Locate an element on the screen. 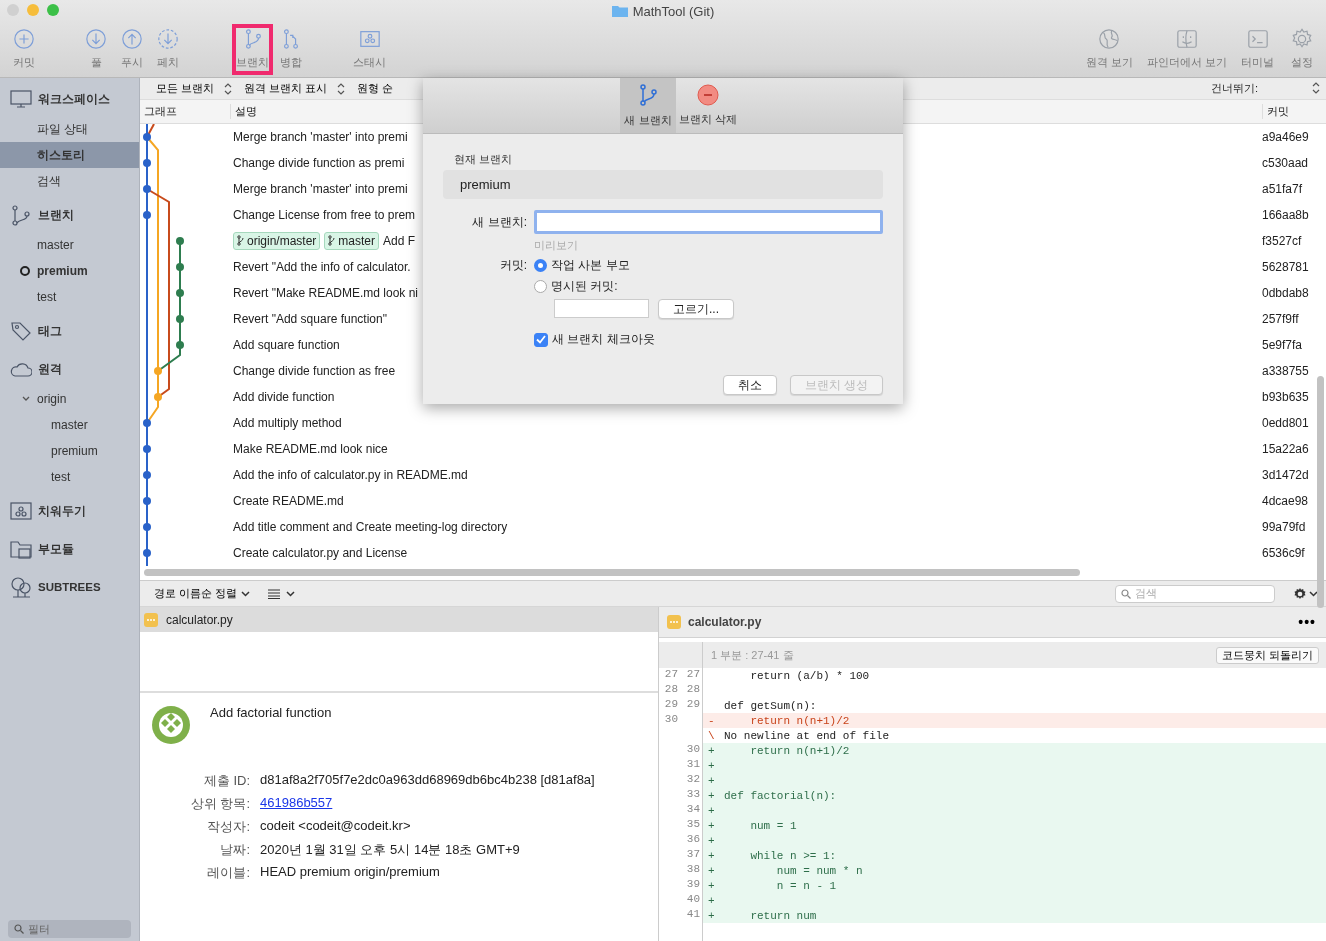 This screenshot has width=1326, height=941. stash-box-icon is located at coordinates (21, 511).